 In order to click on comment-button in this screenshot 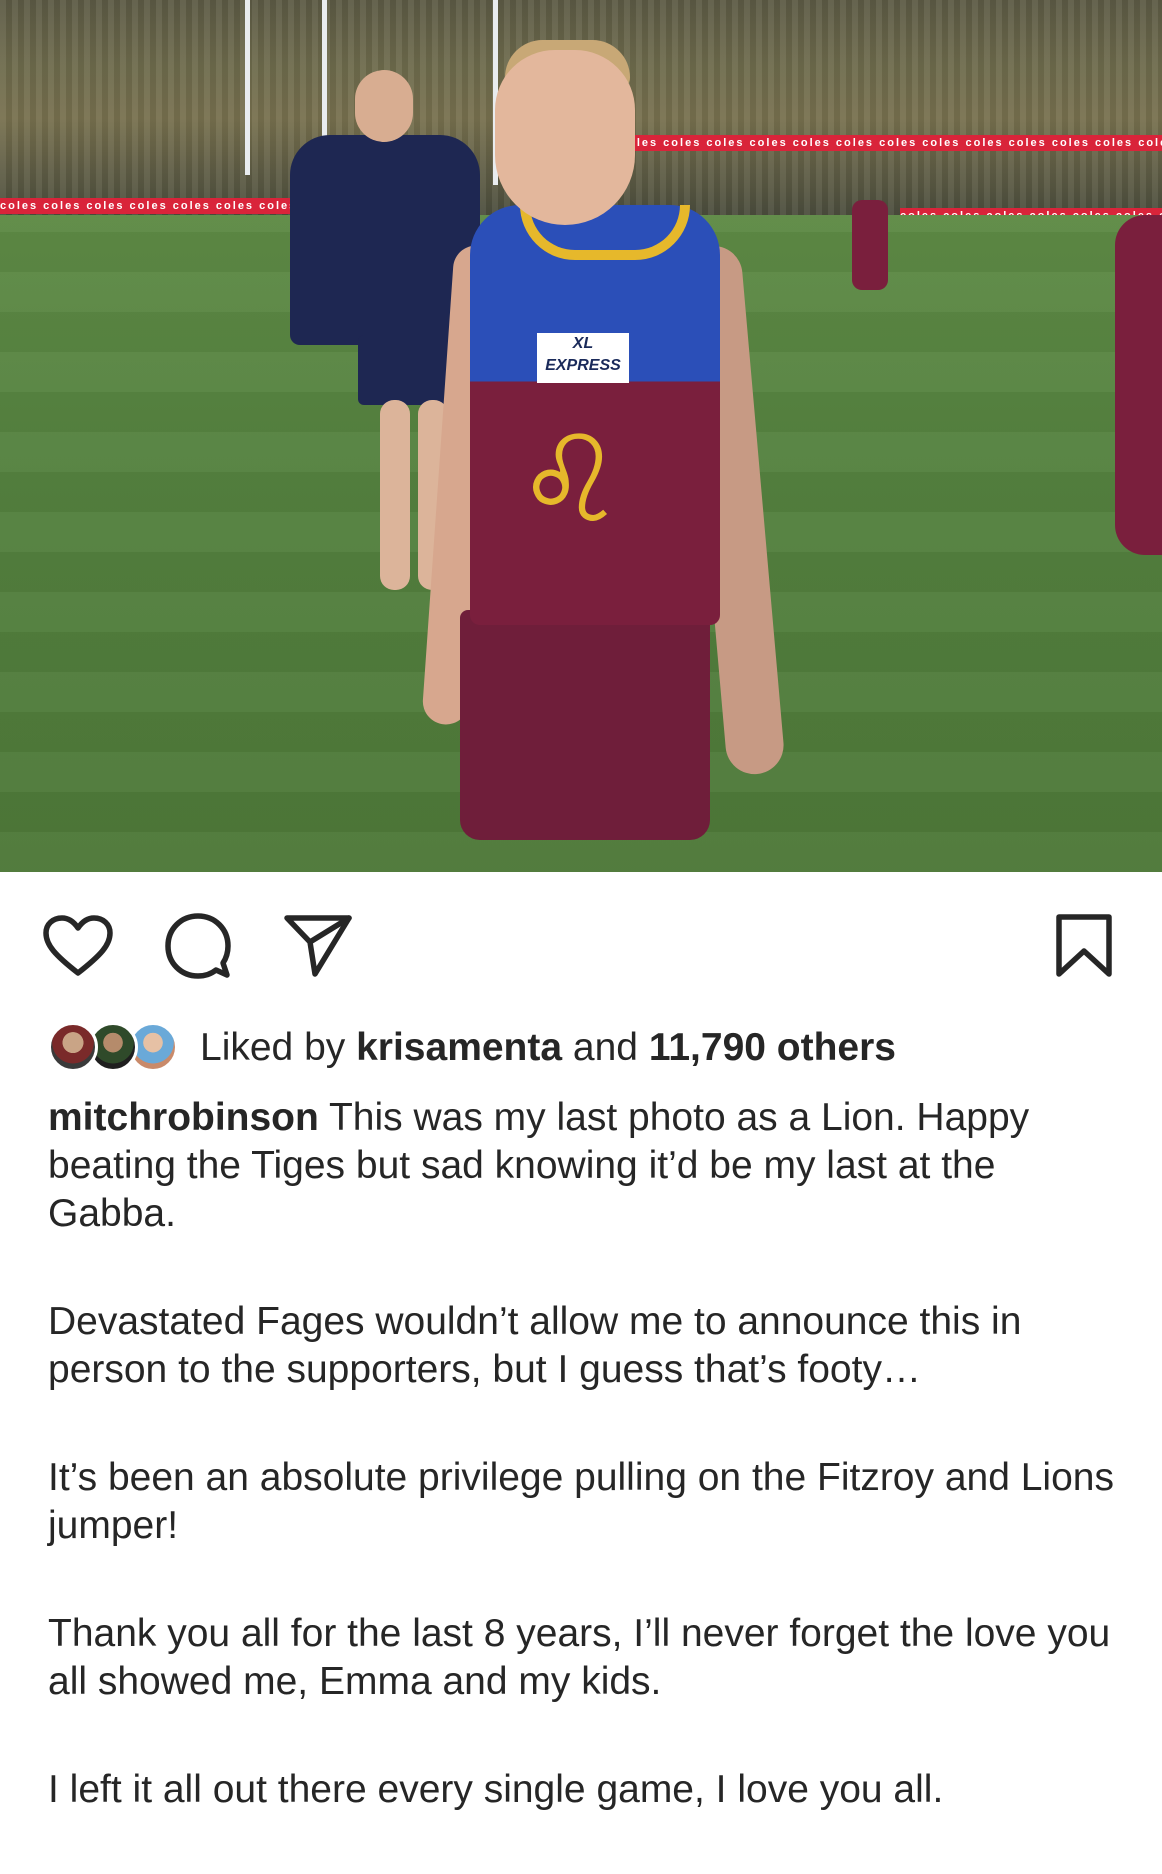, I will do `click(198, 946)`.